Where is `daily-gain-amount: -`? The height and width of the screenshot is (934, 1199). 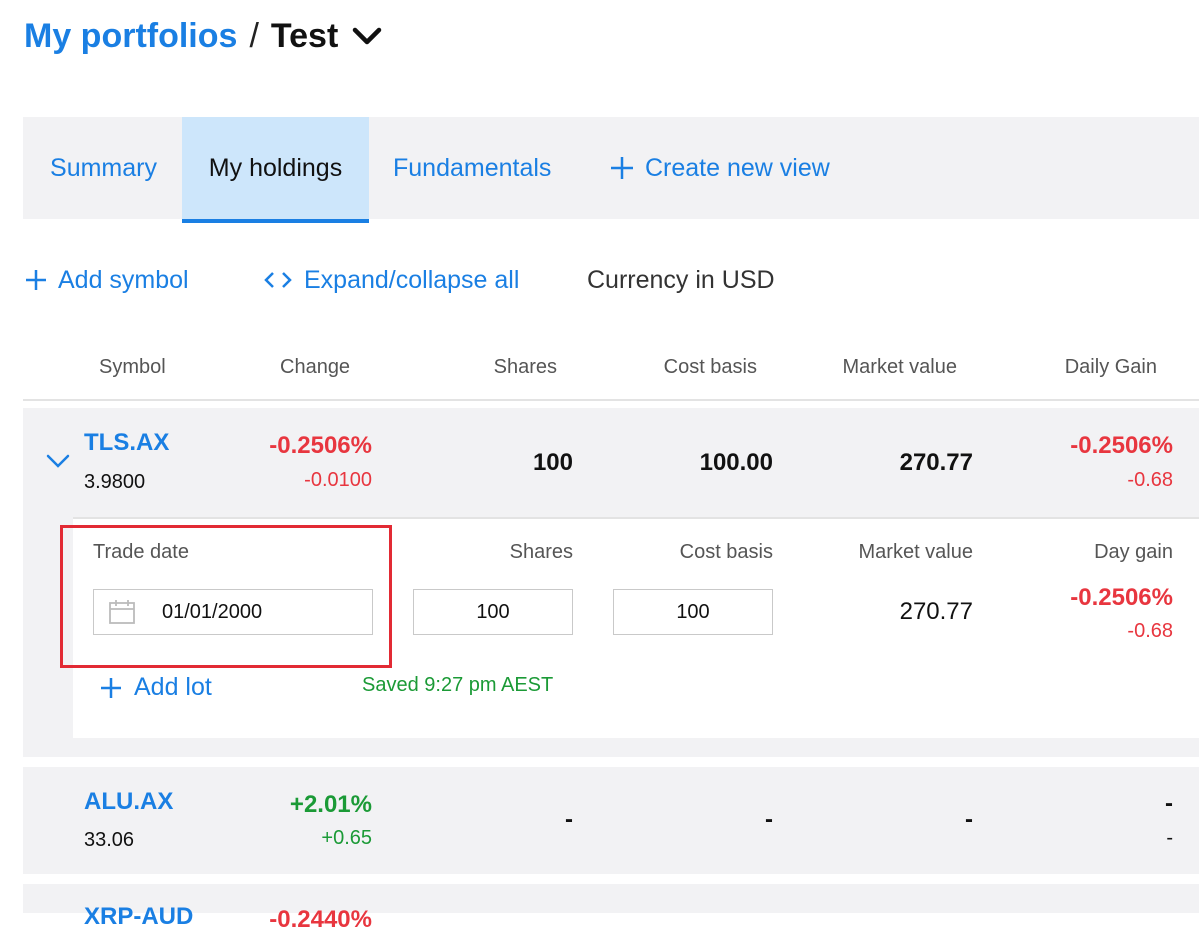
daily-gain-amount: - is located at coordinates (1169, 838).